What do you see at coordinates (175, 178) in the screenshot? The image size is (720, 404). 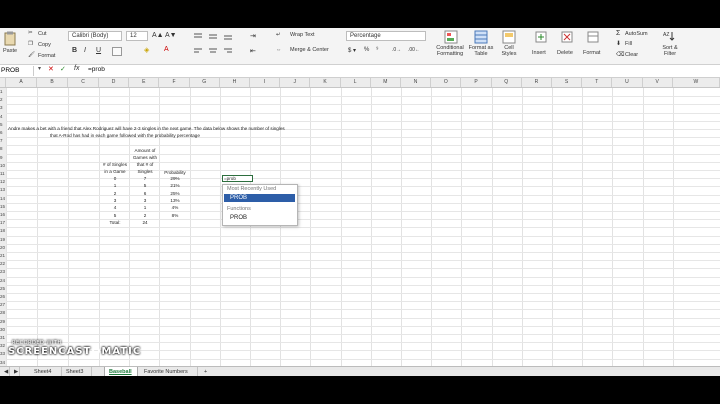 I see `probability-cell: 29%` at bounding box center [175, 178].